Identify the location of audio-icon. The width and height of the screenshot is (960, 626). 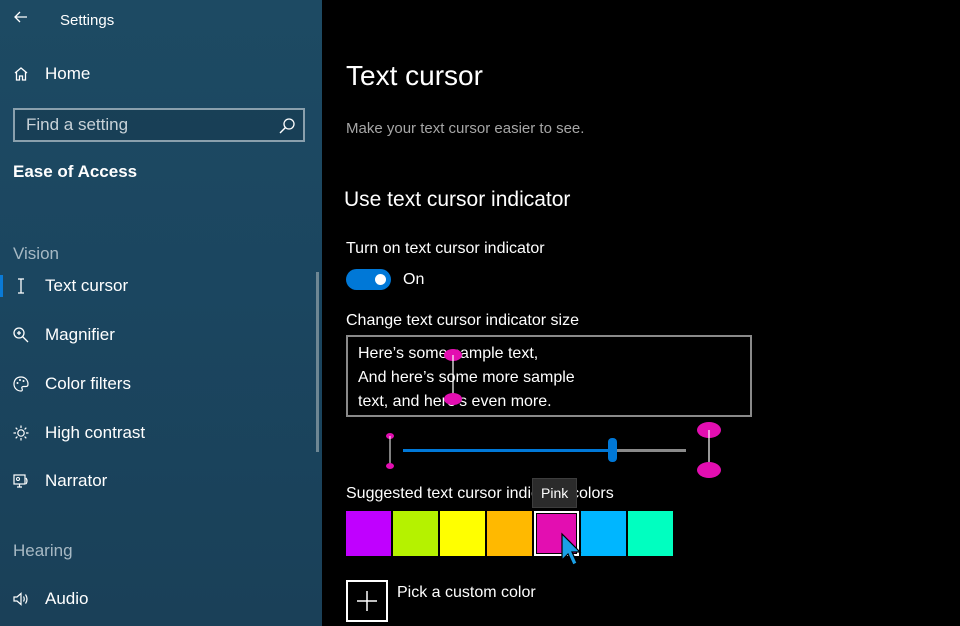
(21, 599).